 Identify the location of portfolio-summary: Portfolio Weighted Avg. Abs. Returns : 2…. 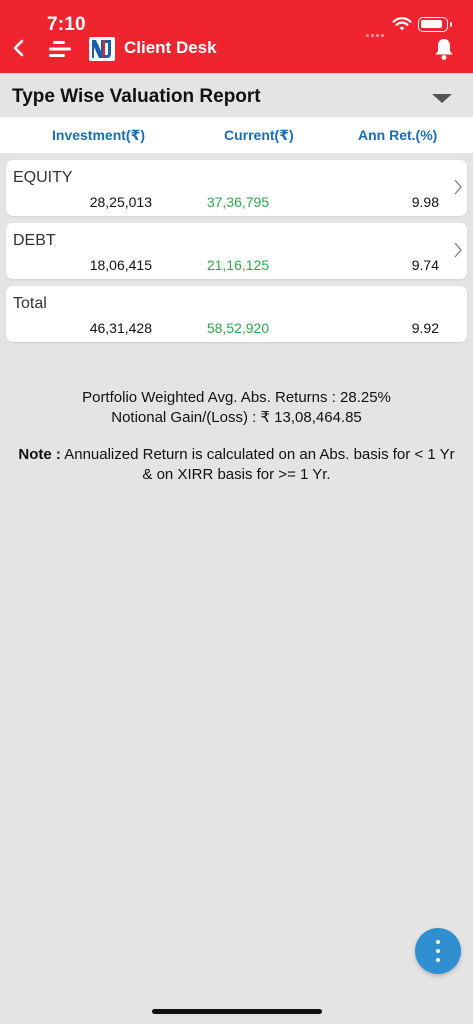
(236, 408).